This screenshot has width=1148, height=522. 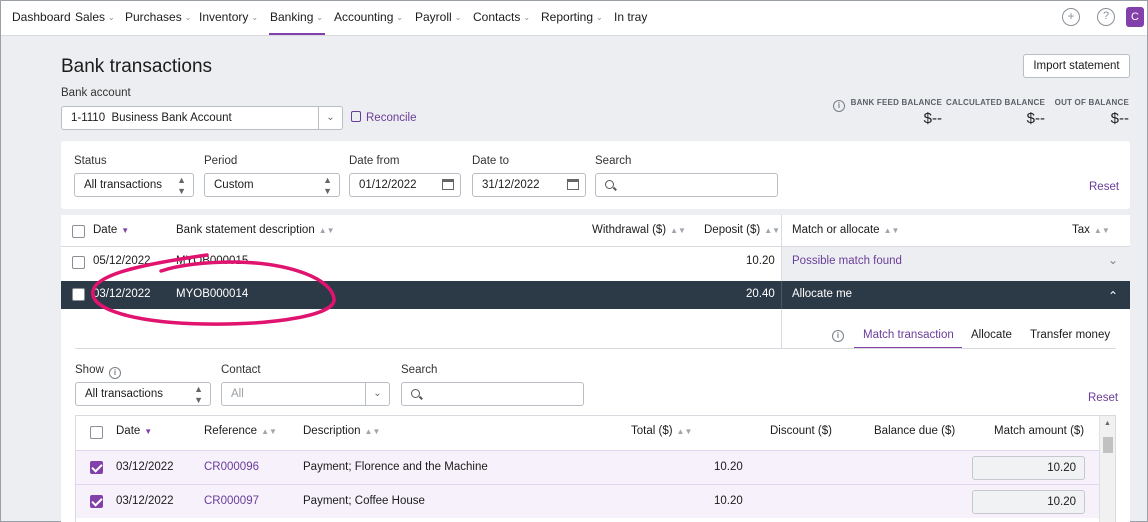 What do you see at coordinates (492, 394) in the screenshot?
I see `detail-search-input` at bounding box center [492, 394].